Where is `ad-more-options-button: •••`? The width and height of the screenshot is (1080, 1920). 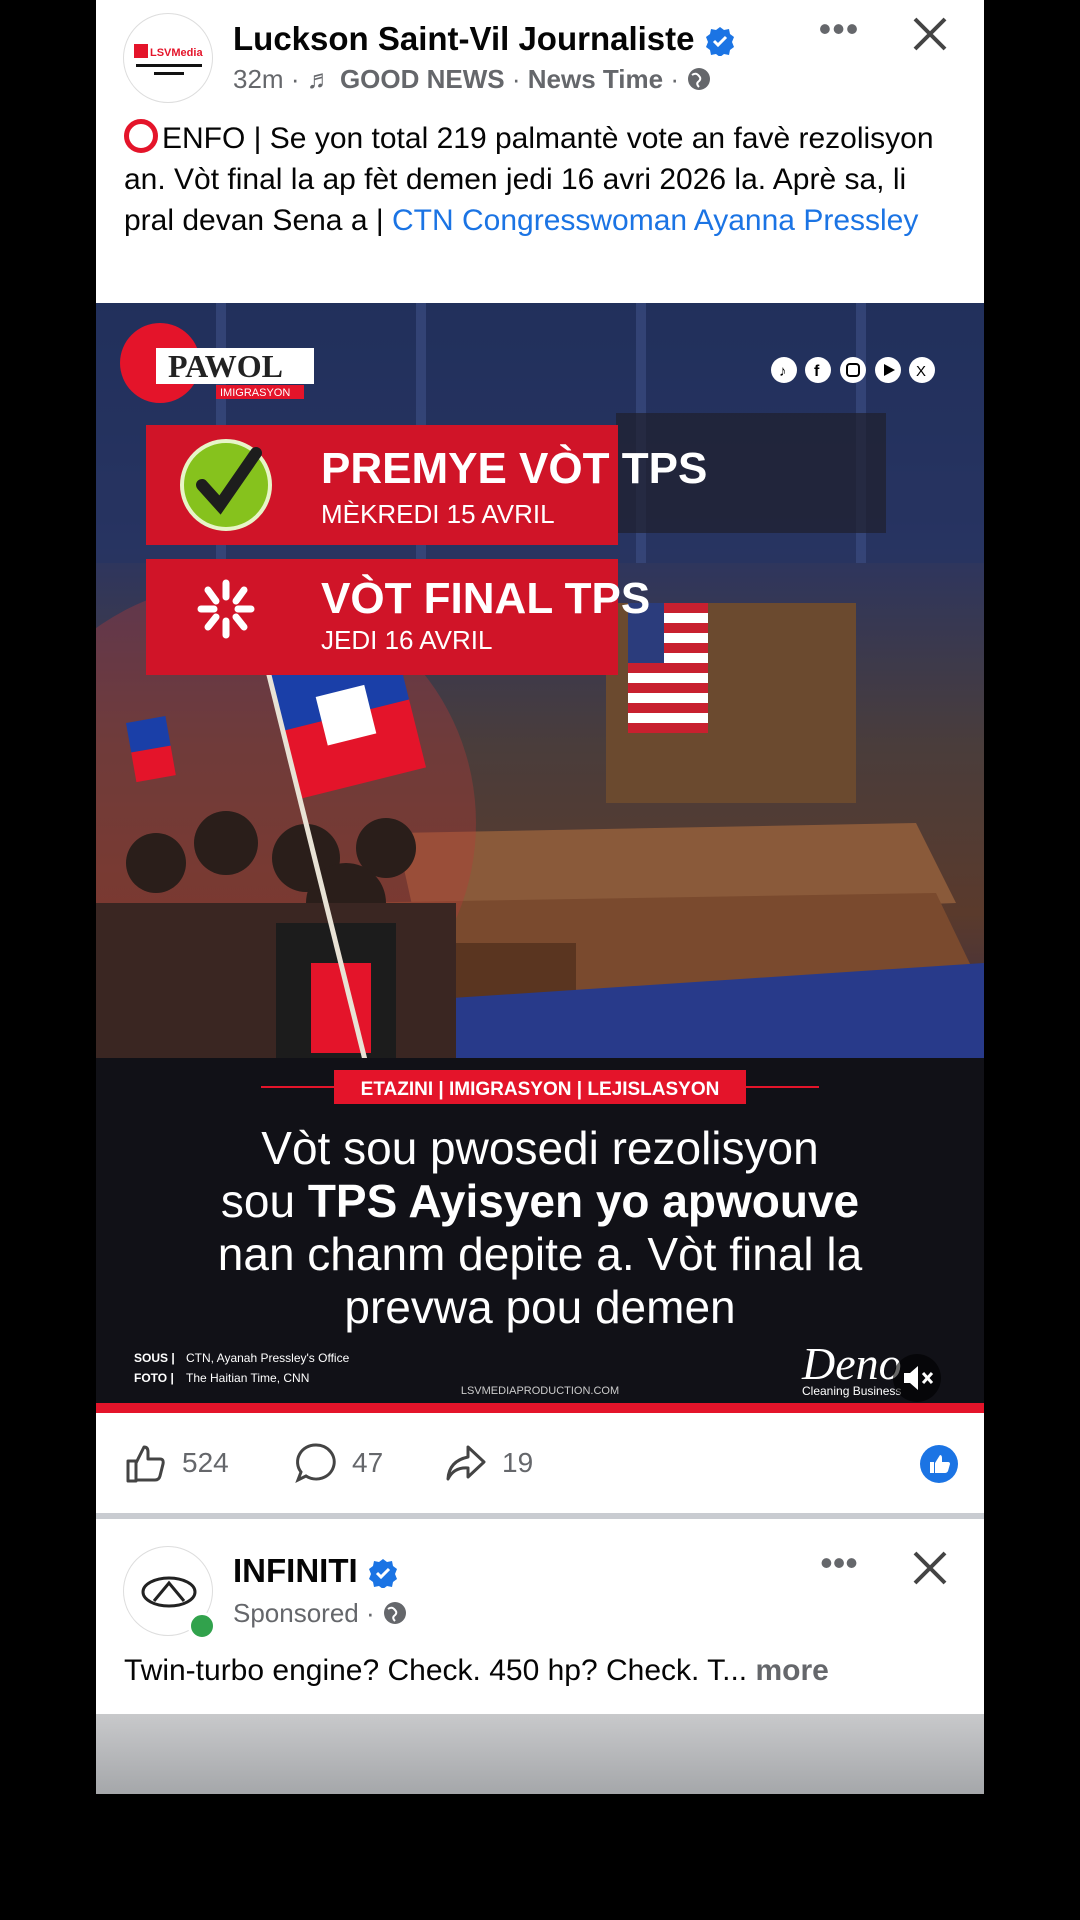 ad-more-options-button: ••• is located at coordinates (839, 1566).